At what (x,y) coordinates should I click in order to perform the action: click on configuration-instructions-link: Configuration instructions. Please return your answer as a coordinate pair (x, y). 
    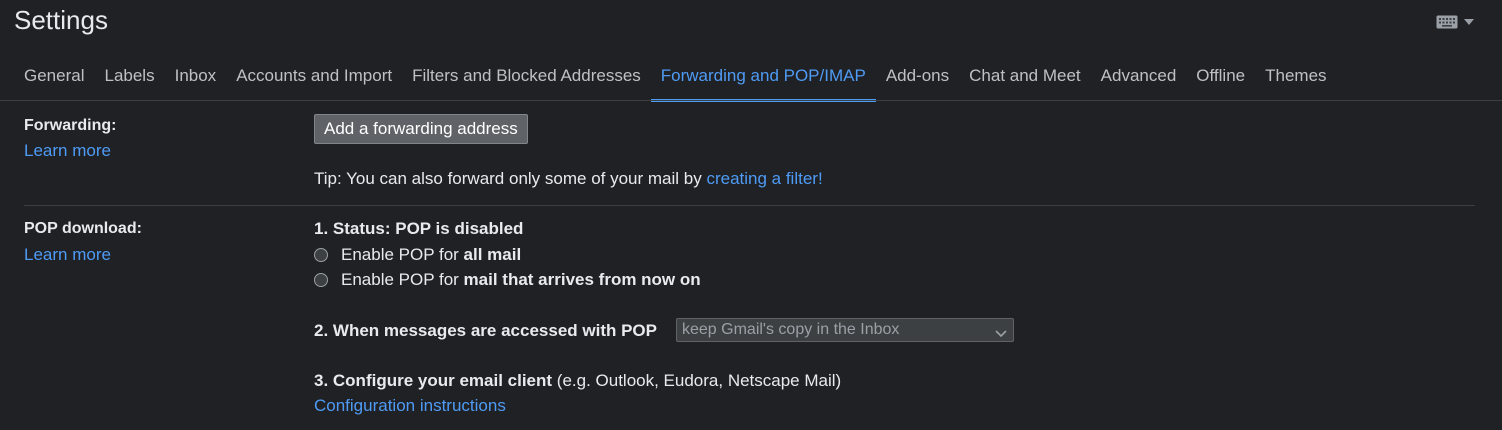
    Looking at the image, I should click on (410, 406).